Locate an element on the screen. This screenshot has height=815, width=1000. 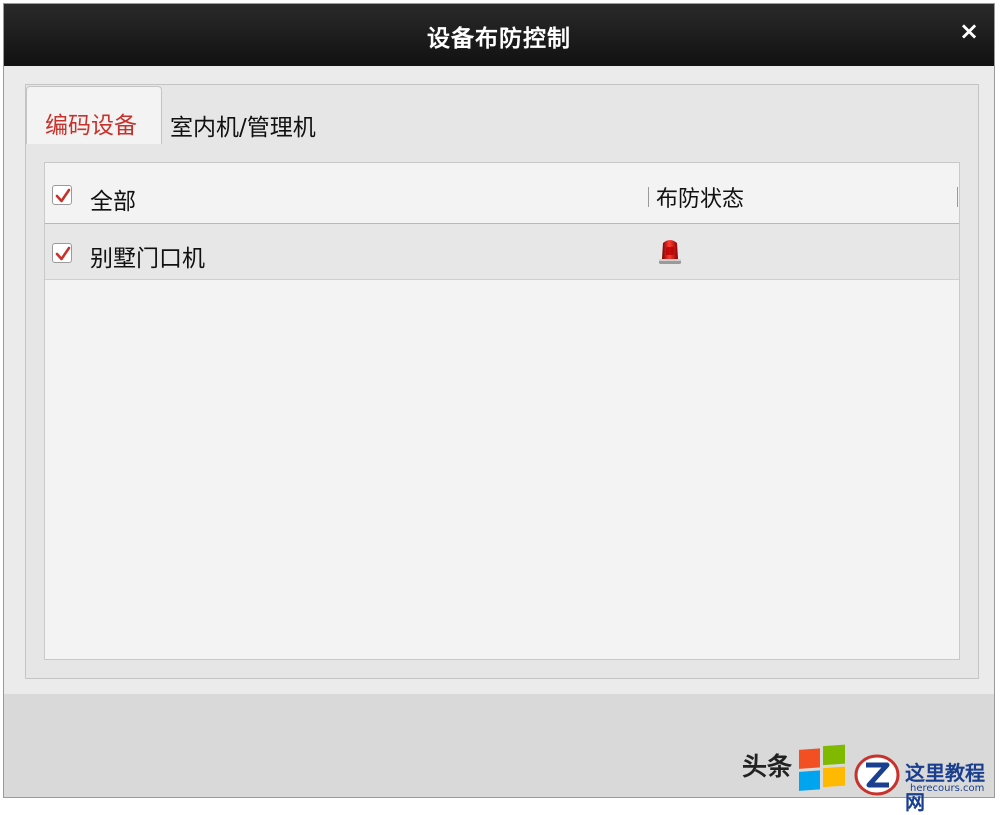
row-checkbox is located at coordinates (62, 253).